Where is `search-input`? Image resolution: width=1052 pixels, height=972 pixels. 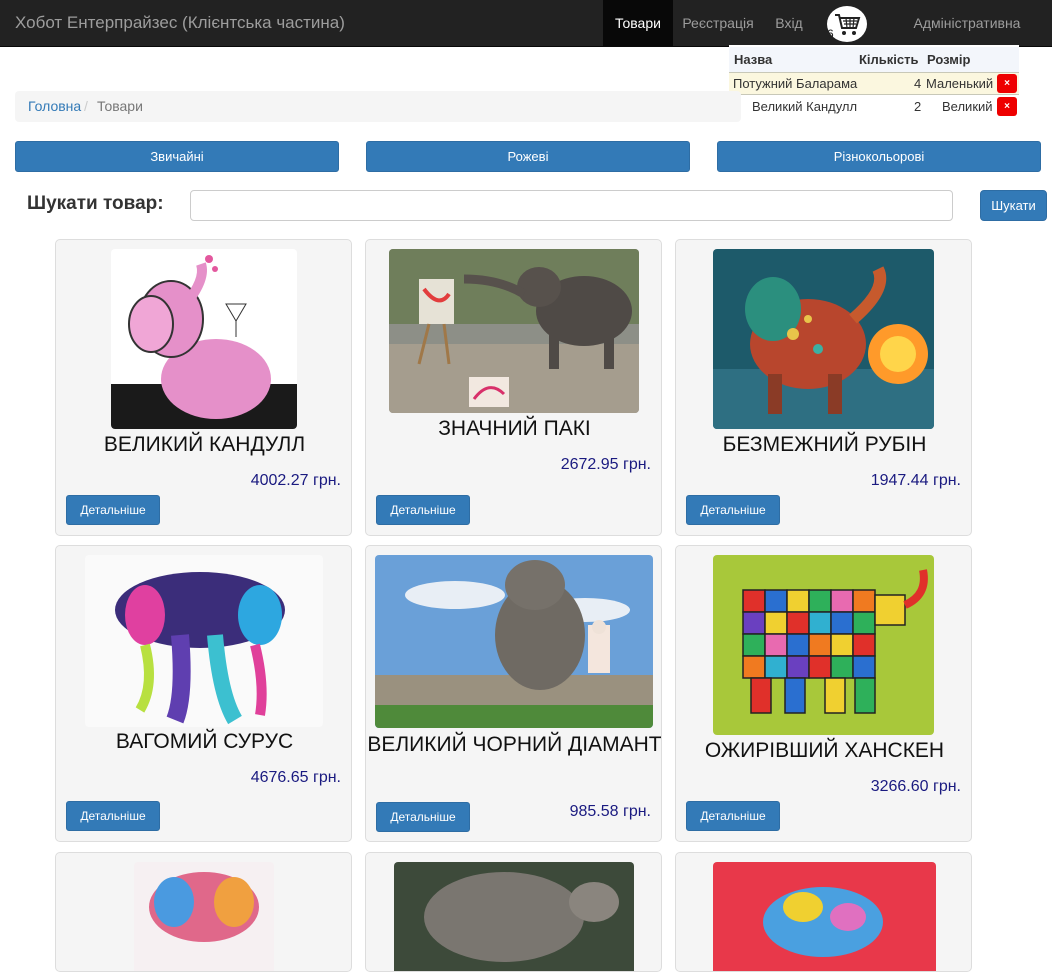
search-input is located at coordinates (571, 205).